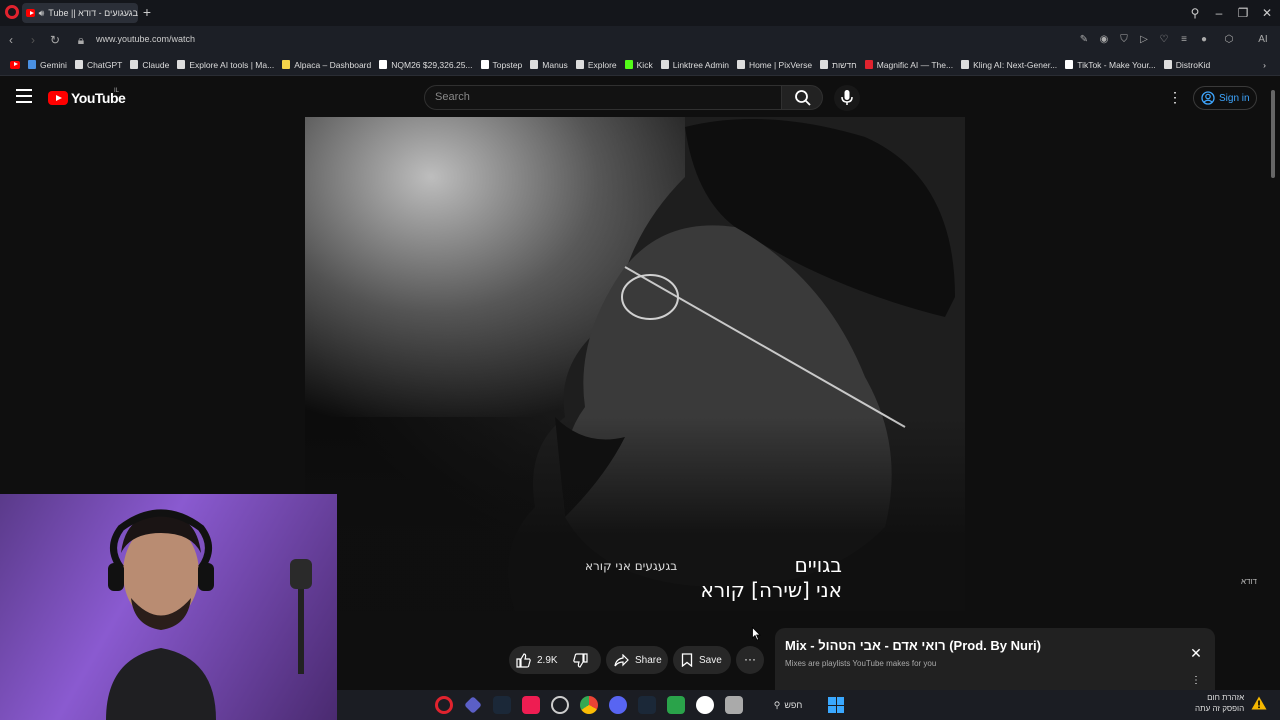  Describe the element at coordinates (1196, 653) in the screenshot. I see `close-icon: ✕` at that location.